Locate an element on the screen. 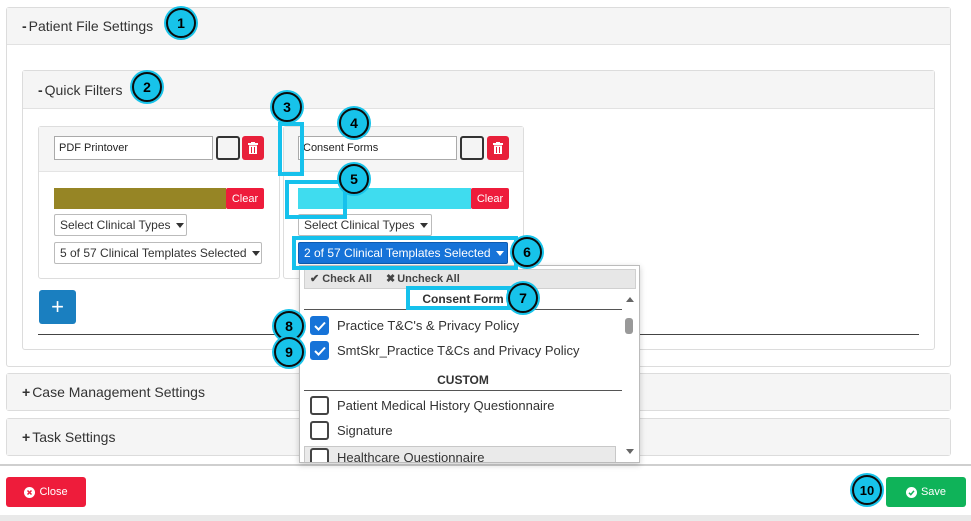  menu-item-label: Healthcare Questionnaire is located at coordinates (411, 456).